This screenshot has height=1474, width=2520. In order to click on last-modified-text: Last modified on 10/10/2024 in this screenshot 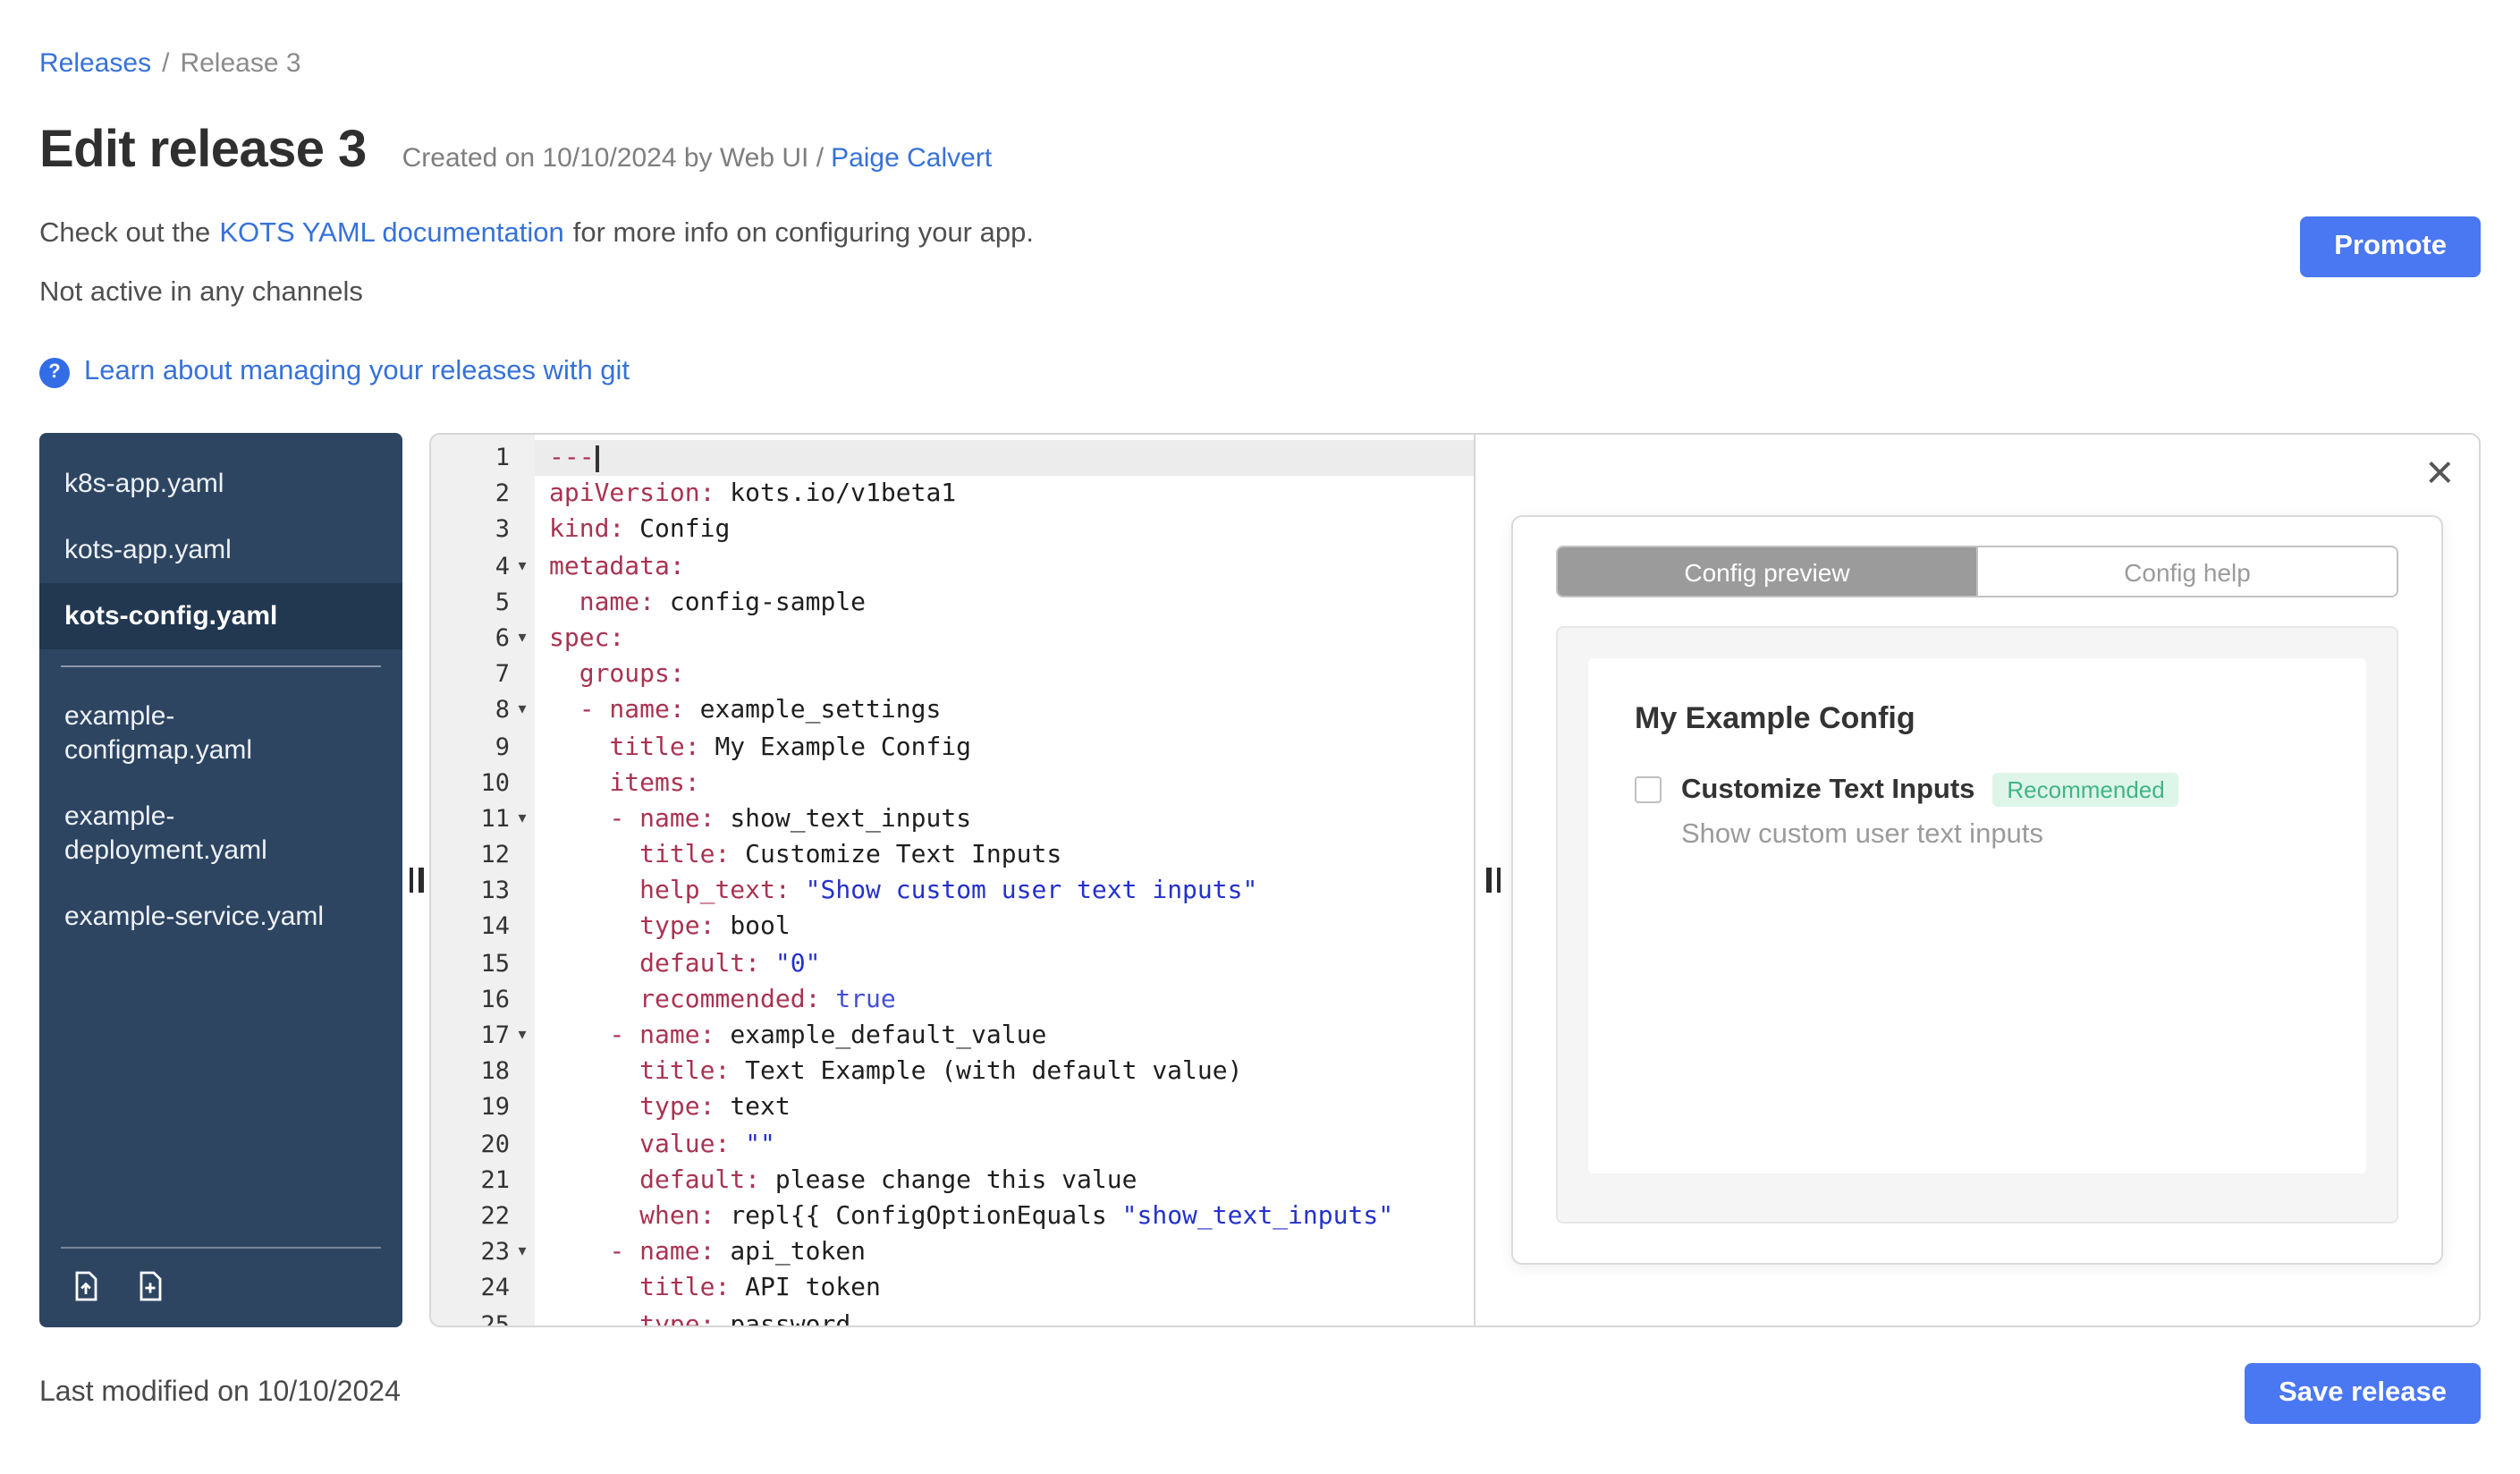, I will do `click(220, 1392)`.